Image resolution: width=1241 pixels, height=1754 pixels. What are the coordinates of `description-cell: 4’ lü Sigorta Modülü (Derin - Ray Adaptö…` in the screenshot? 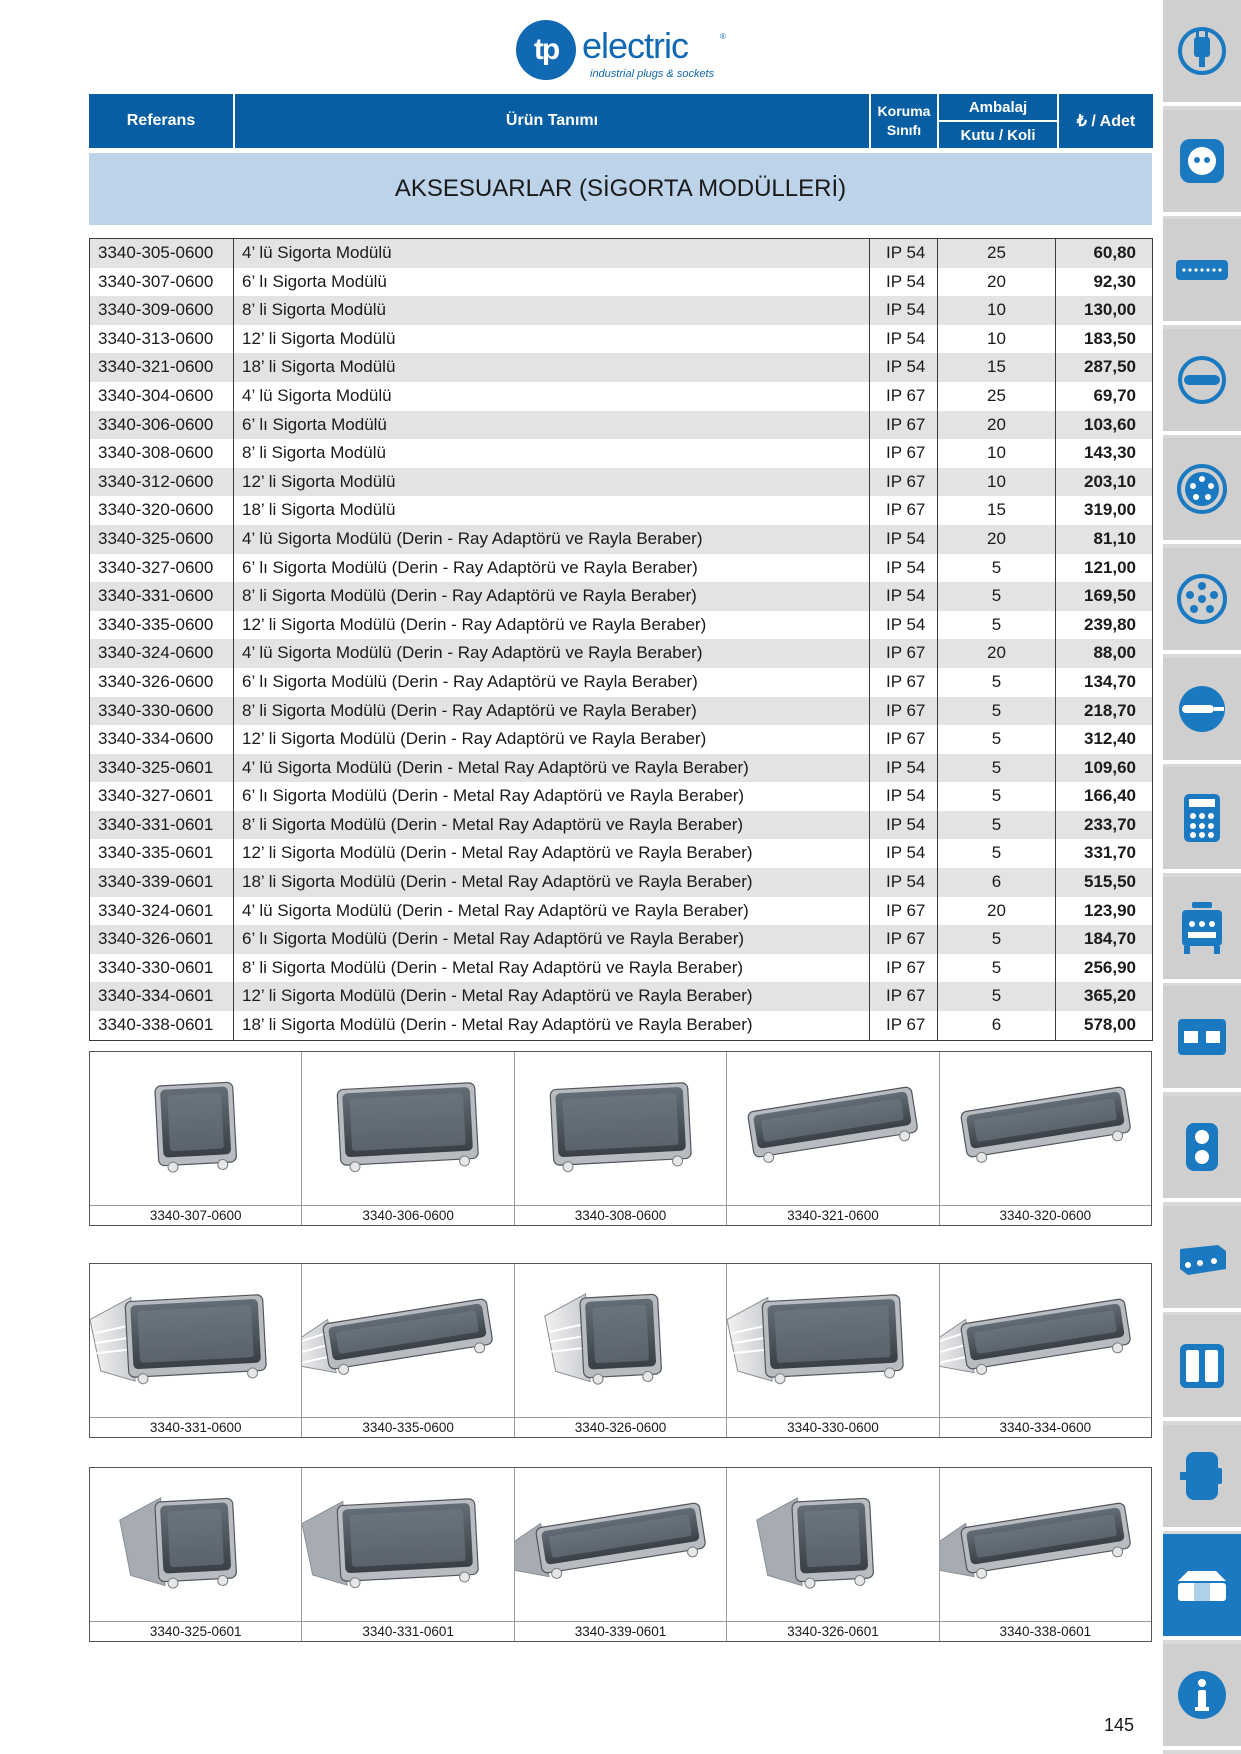 It's located at (552, 653).